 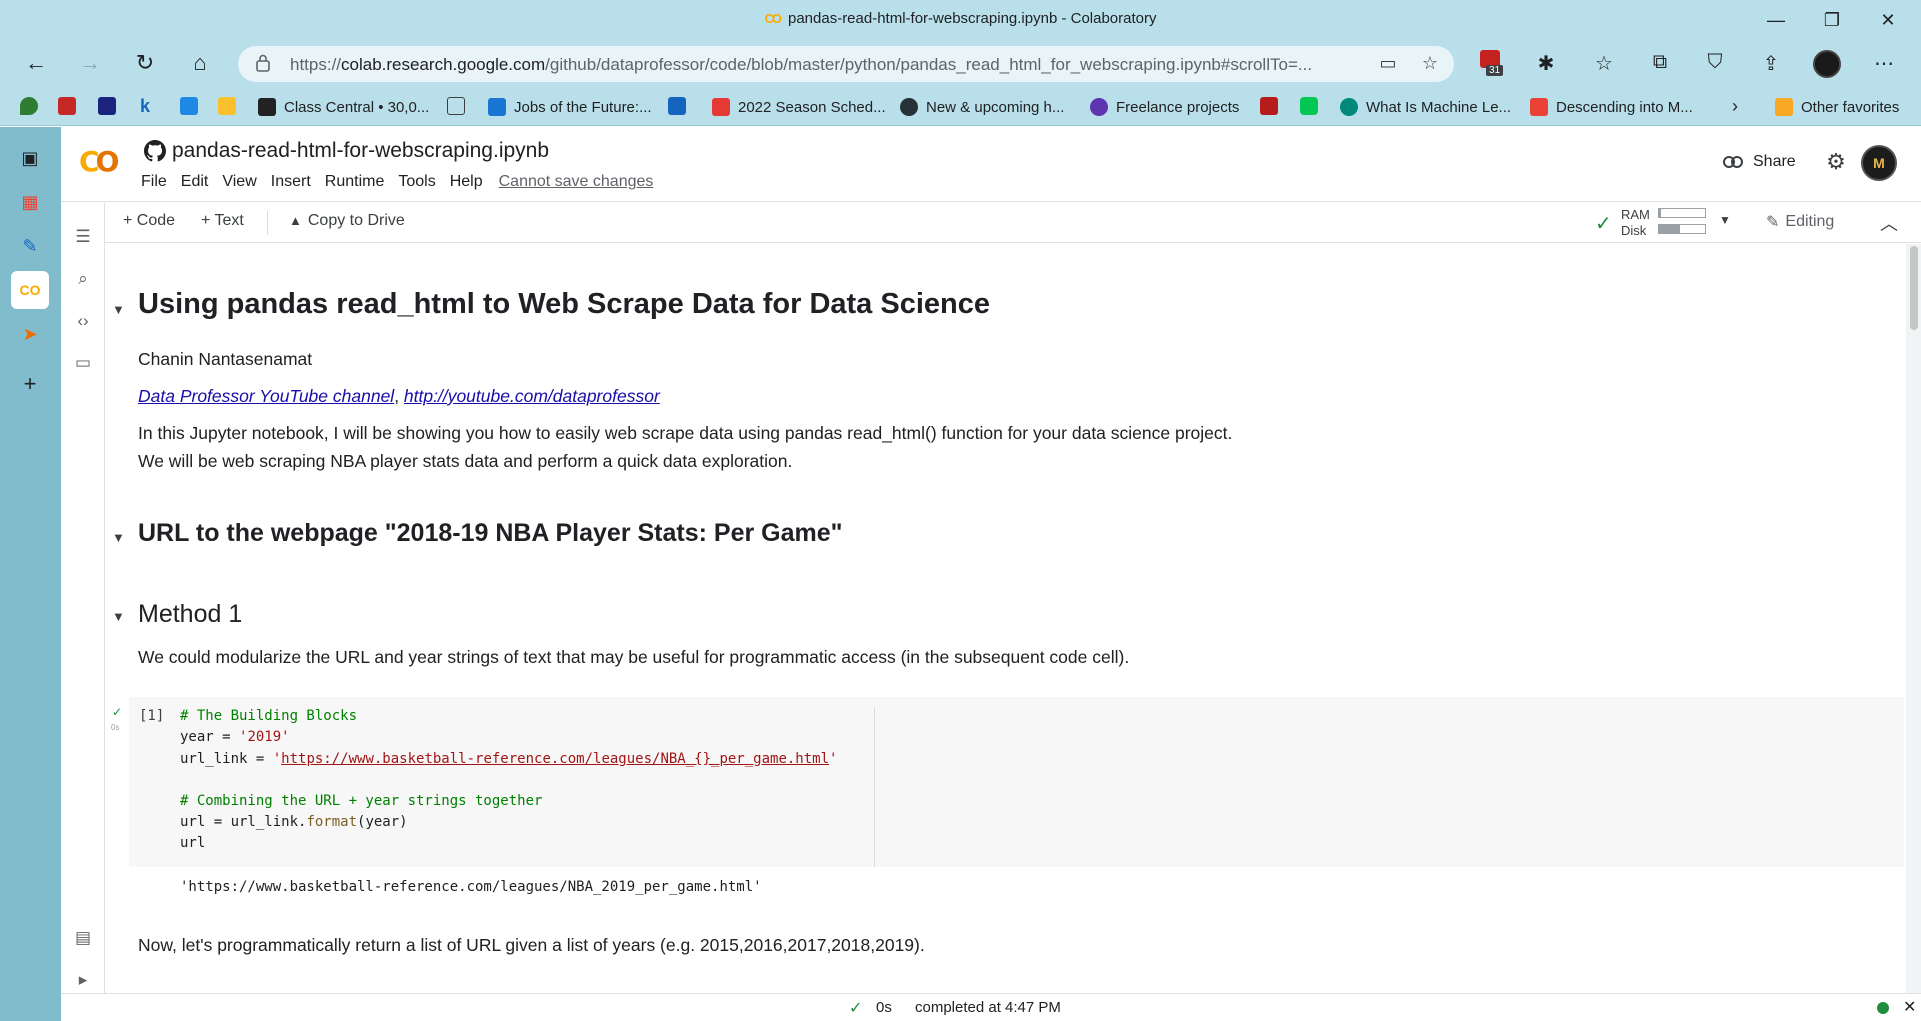 What do you see at coordinates (1682, 229) in the screenshot?
I see `disk-usage-bar` at bounding box center [1682, 229].